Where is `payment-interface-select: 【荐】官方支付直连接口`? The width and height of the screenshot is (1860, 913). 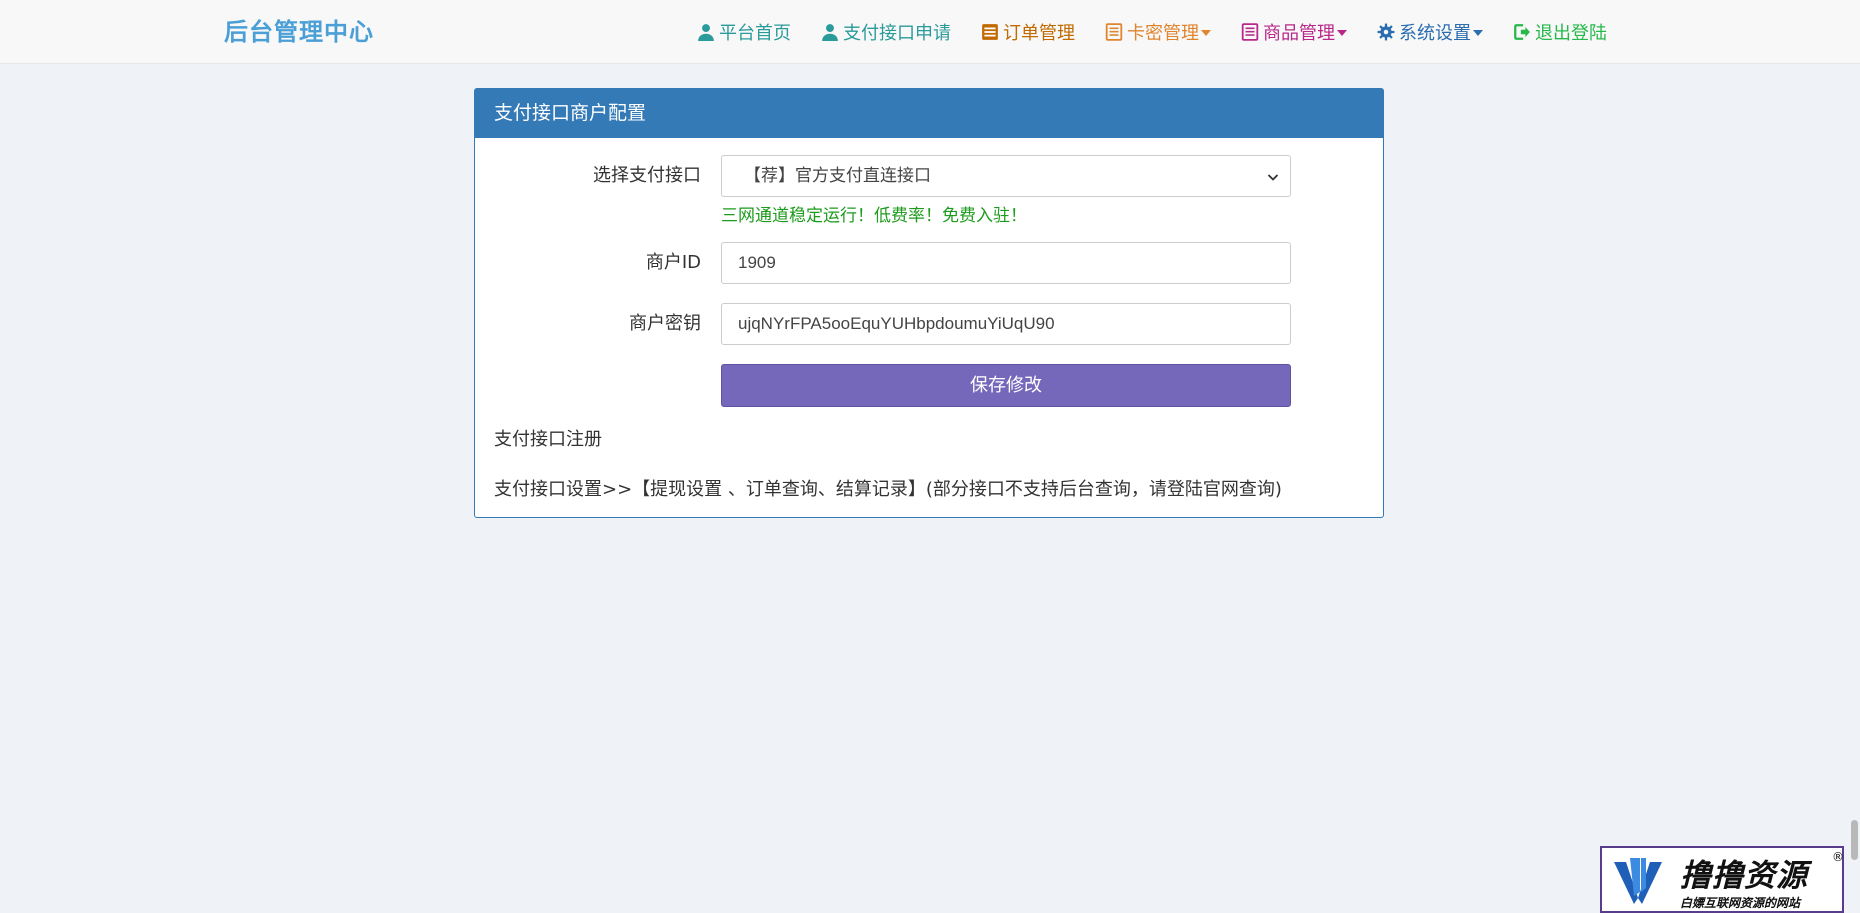
payment-interface-select: 【荐】官方支付直连接口 is located at coordinates (1006, 176).